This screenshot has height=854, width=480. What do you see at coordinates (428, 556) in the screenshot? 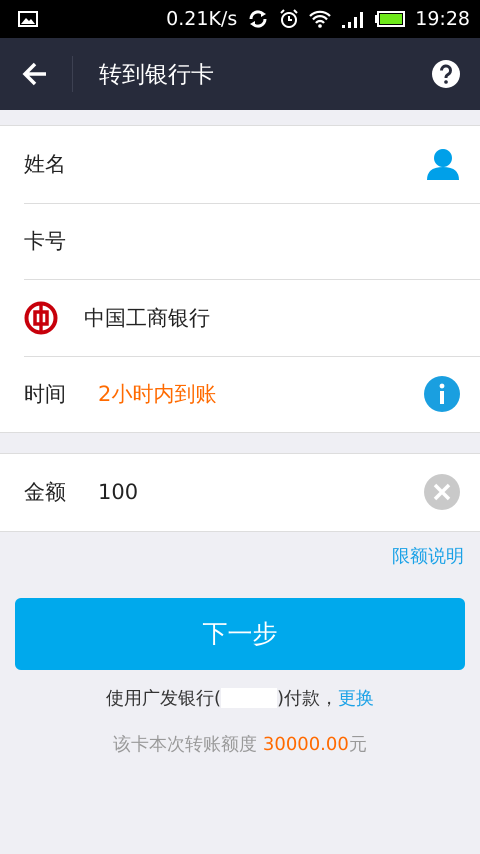
I see `limit-info-link: 限额说明` at bounding box center [428, 556].